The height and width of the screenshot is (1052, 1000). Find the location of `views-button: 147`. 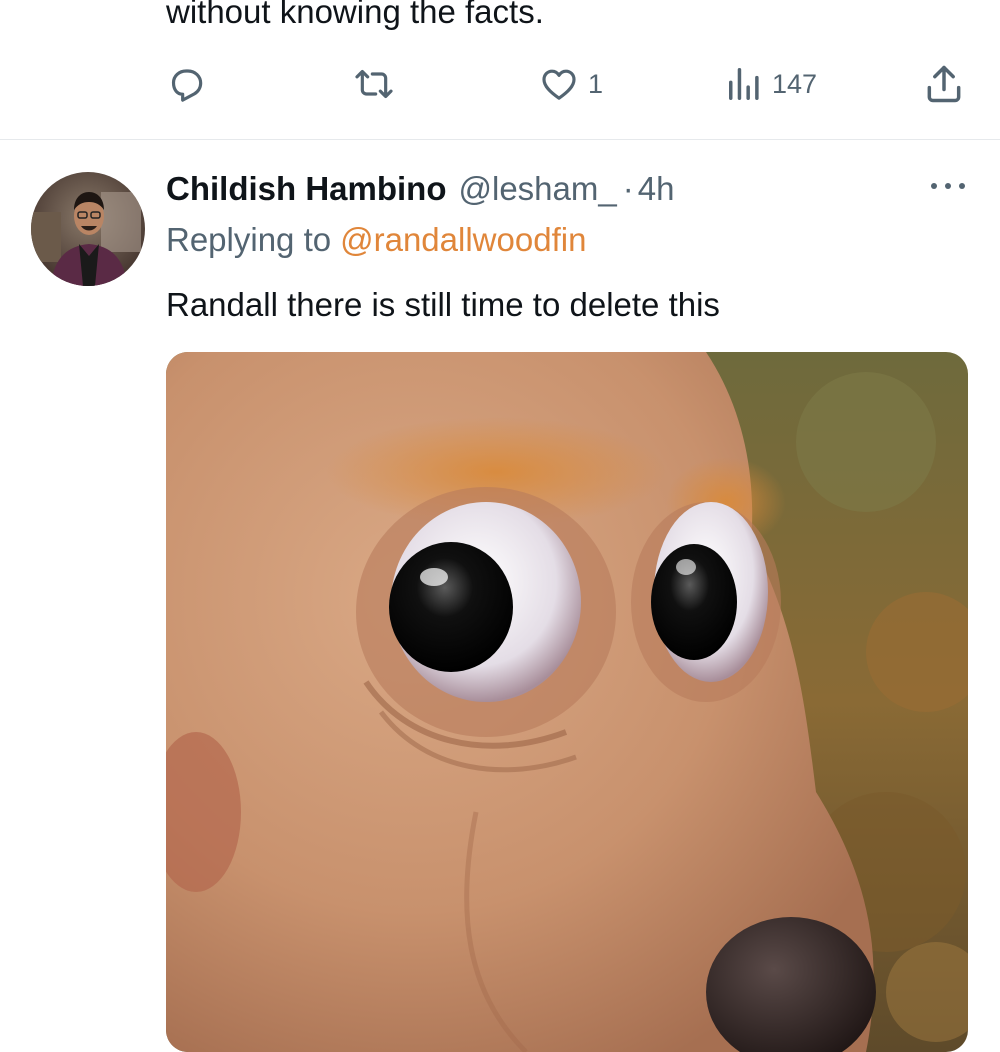

views-button: 147 is located at coordinates (771, 84).